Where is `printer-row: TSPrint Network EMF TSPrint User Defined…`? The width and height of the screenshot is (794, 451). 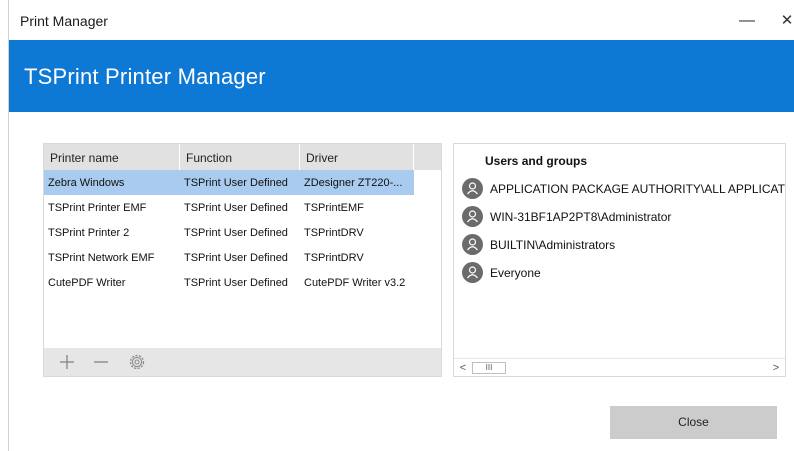 printer-row: TSPrint Network EMF TSPrint User Defined… is located at coordinates (242, 257).